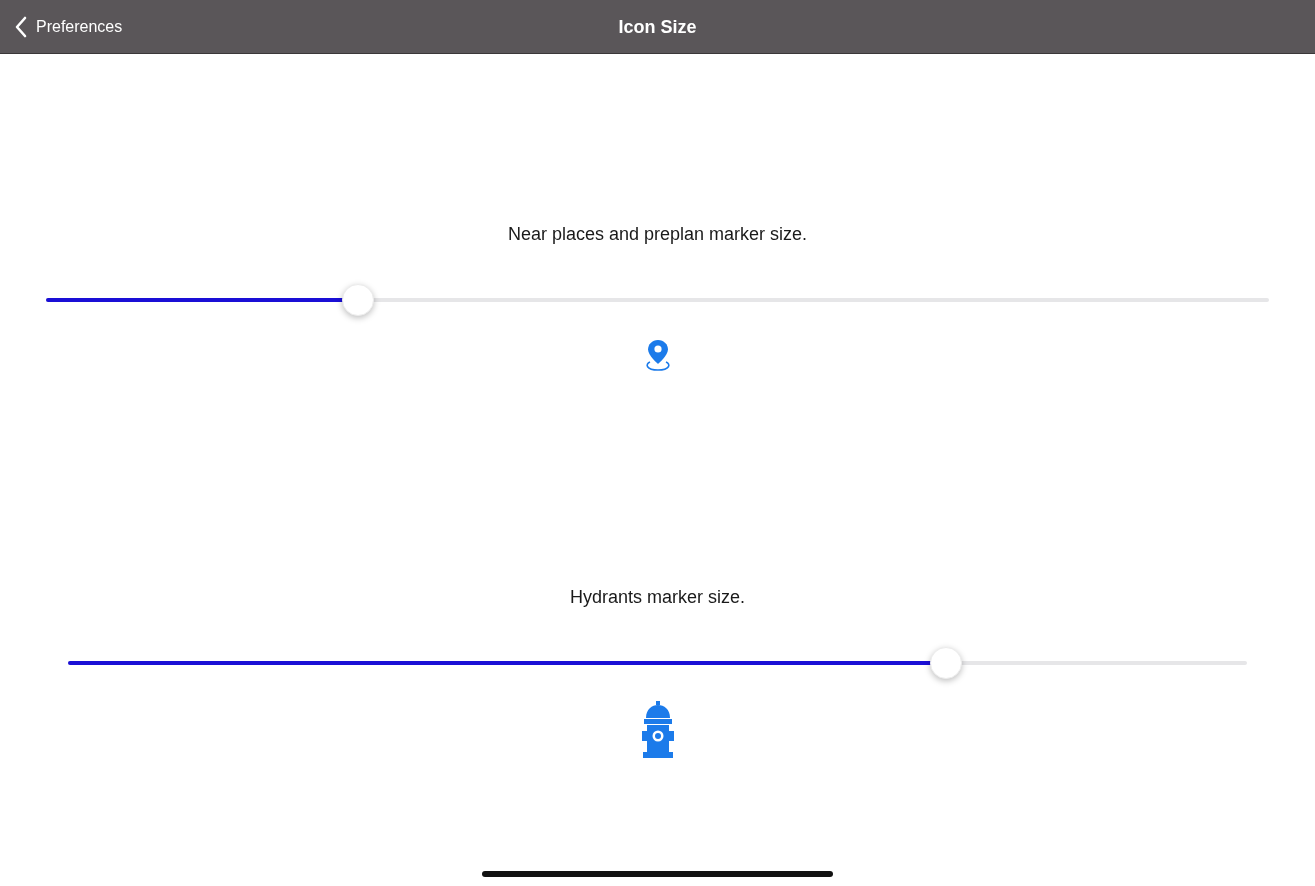  What do you see at coordinates (657, 234) in the screenshot?
I see `setting-label: Near places and preplan marker size.` at bounding box center [657, 234].